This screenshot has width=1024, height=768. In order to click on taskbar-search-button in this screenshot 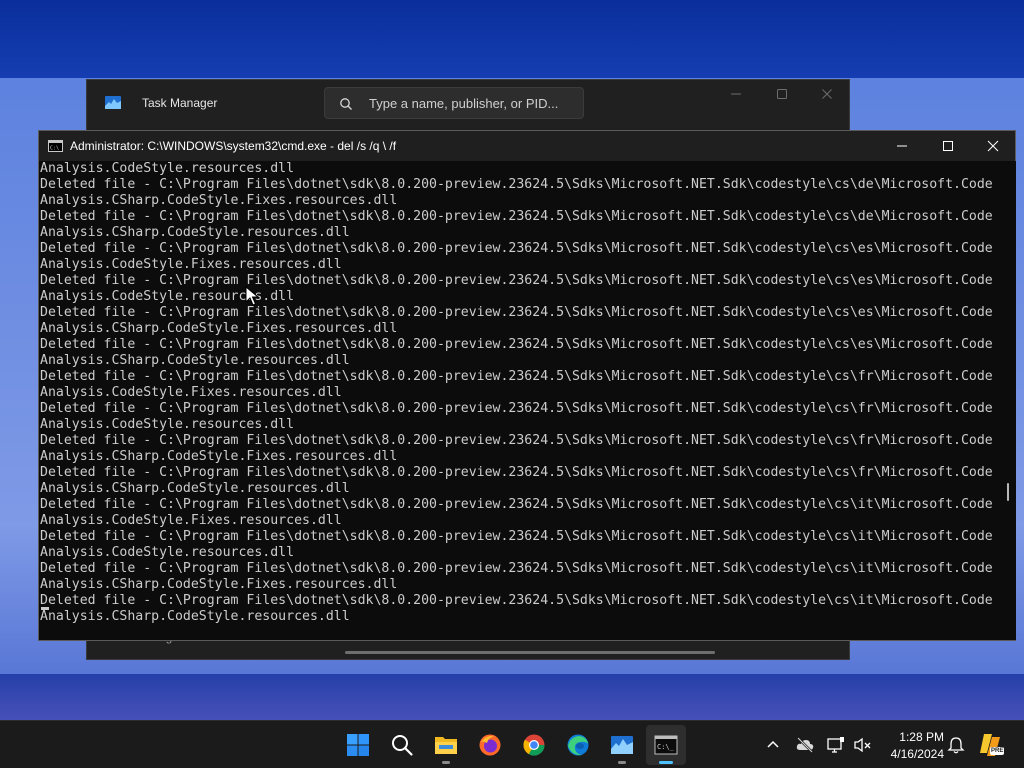, I will do `click(402, 745)`.